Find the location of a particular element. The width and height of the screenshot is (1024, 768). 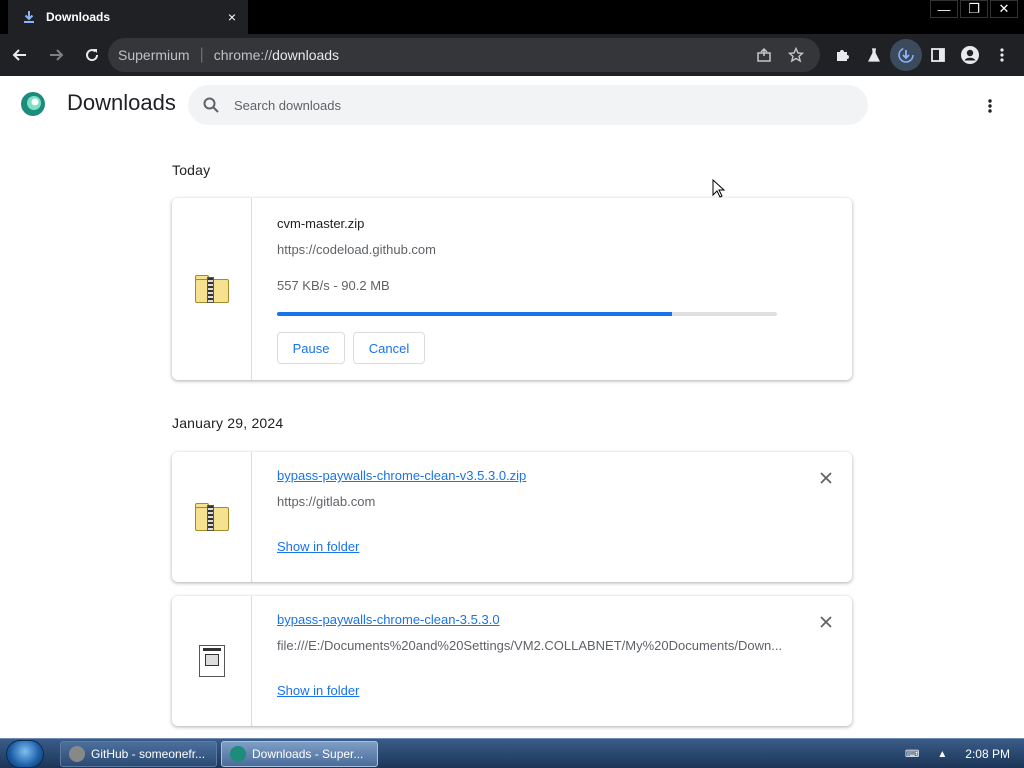

extensions-puzzle-icon is located at coordinates (842, 55).